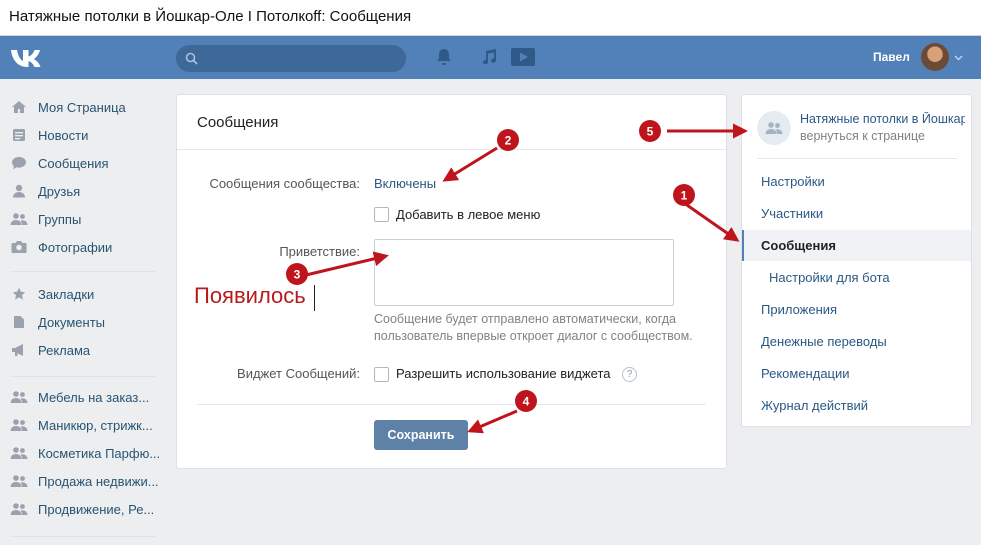 This screenshot has width=981, height=545. I want to click on menu-item-bot-settings: Настройки для бота, so click(856, 277).